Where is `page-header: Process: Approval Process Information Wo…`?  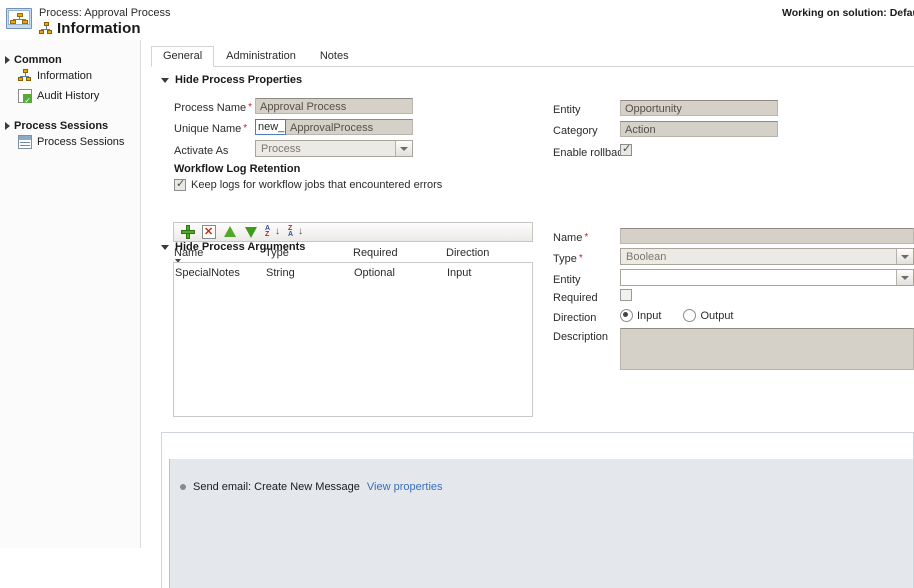 page-header: Process: Approval Process Information Wo… is located at coordinates (457, 20).